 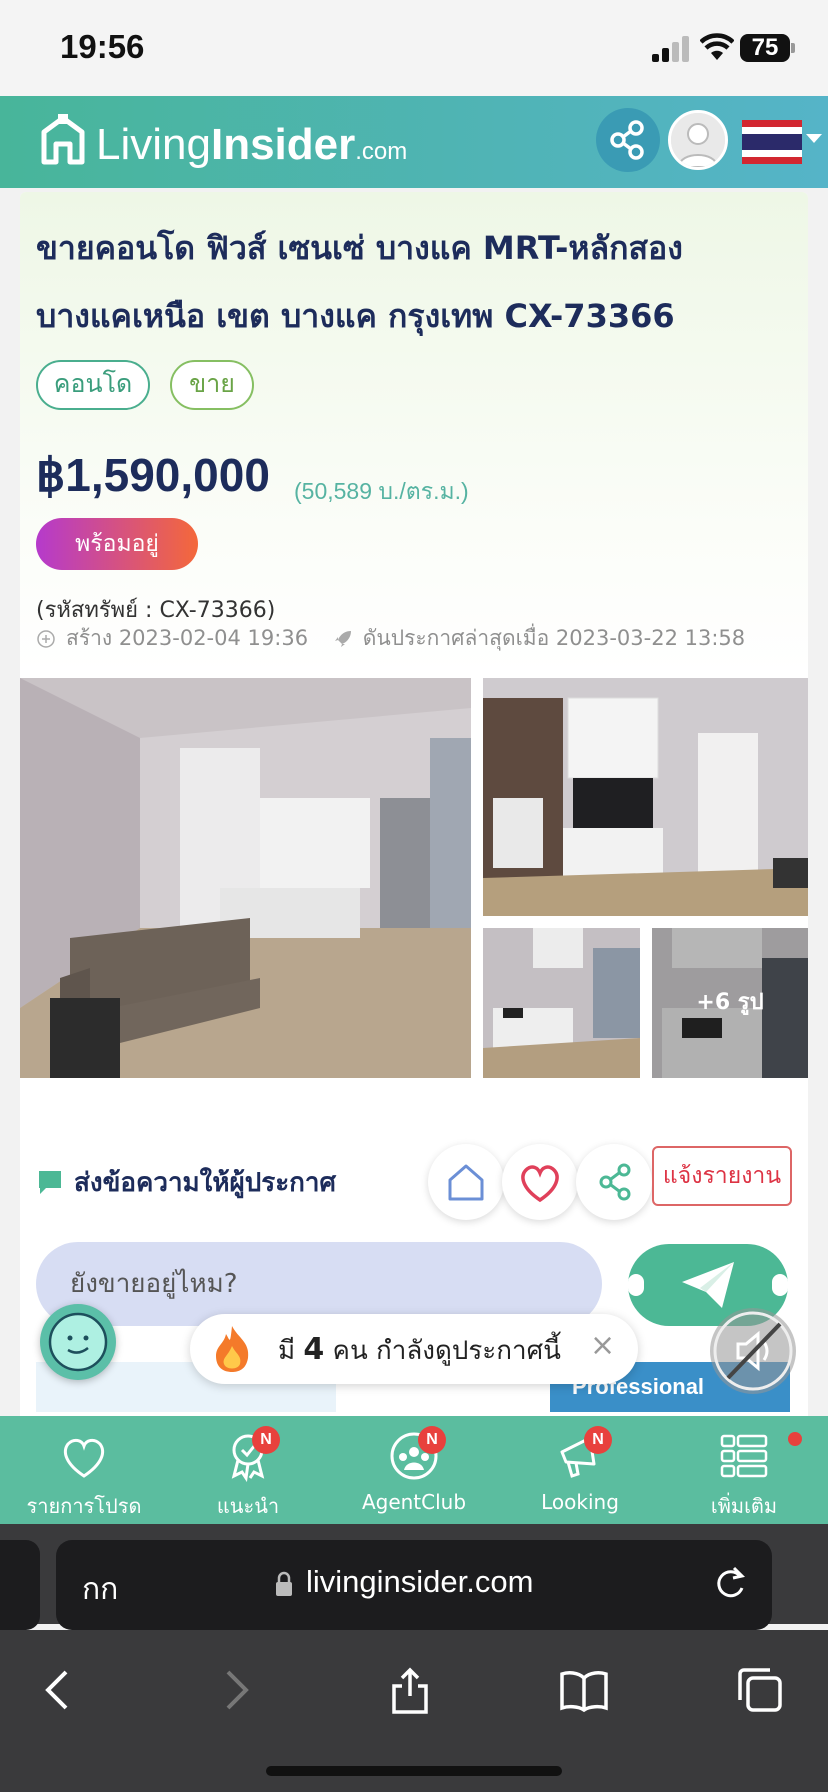 I want to click on header-share-button, so click(x=628, y=140).